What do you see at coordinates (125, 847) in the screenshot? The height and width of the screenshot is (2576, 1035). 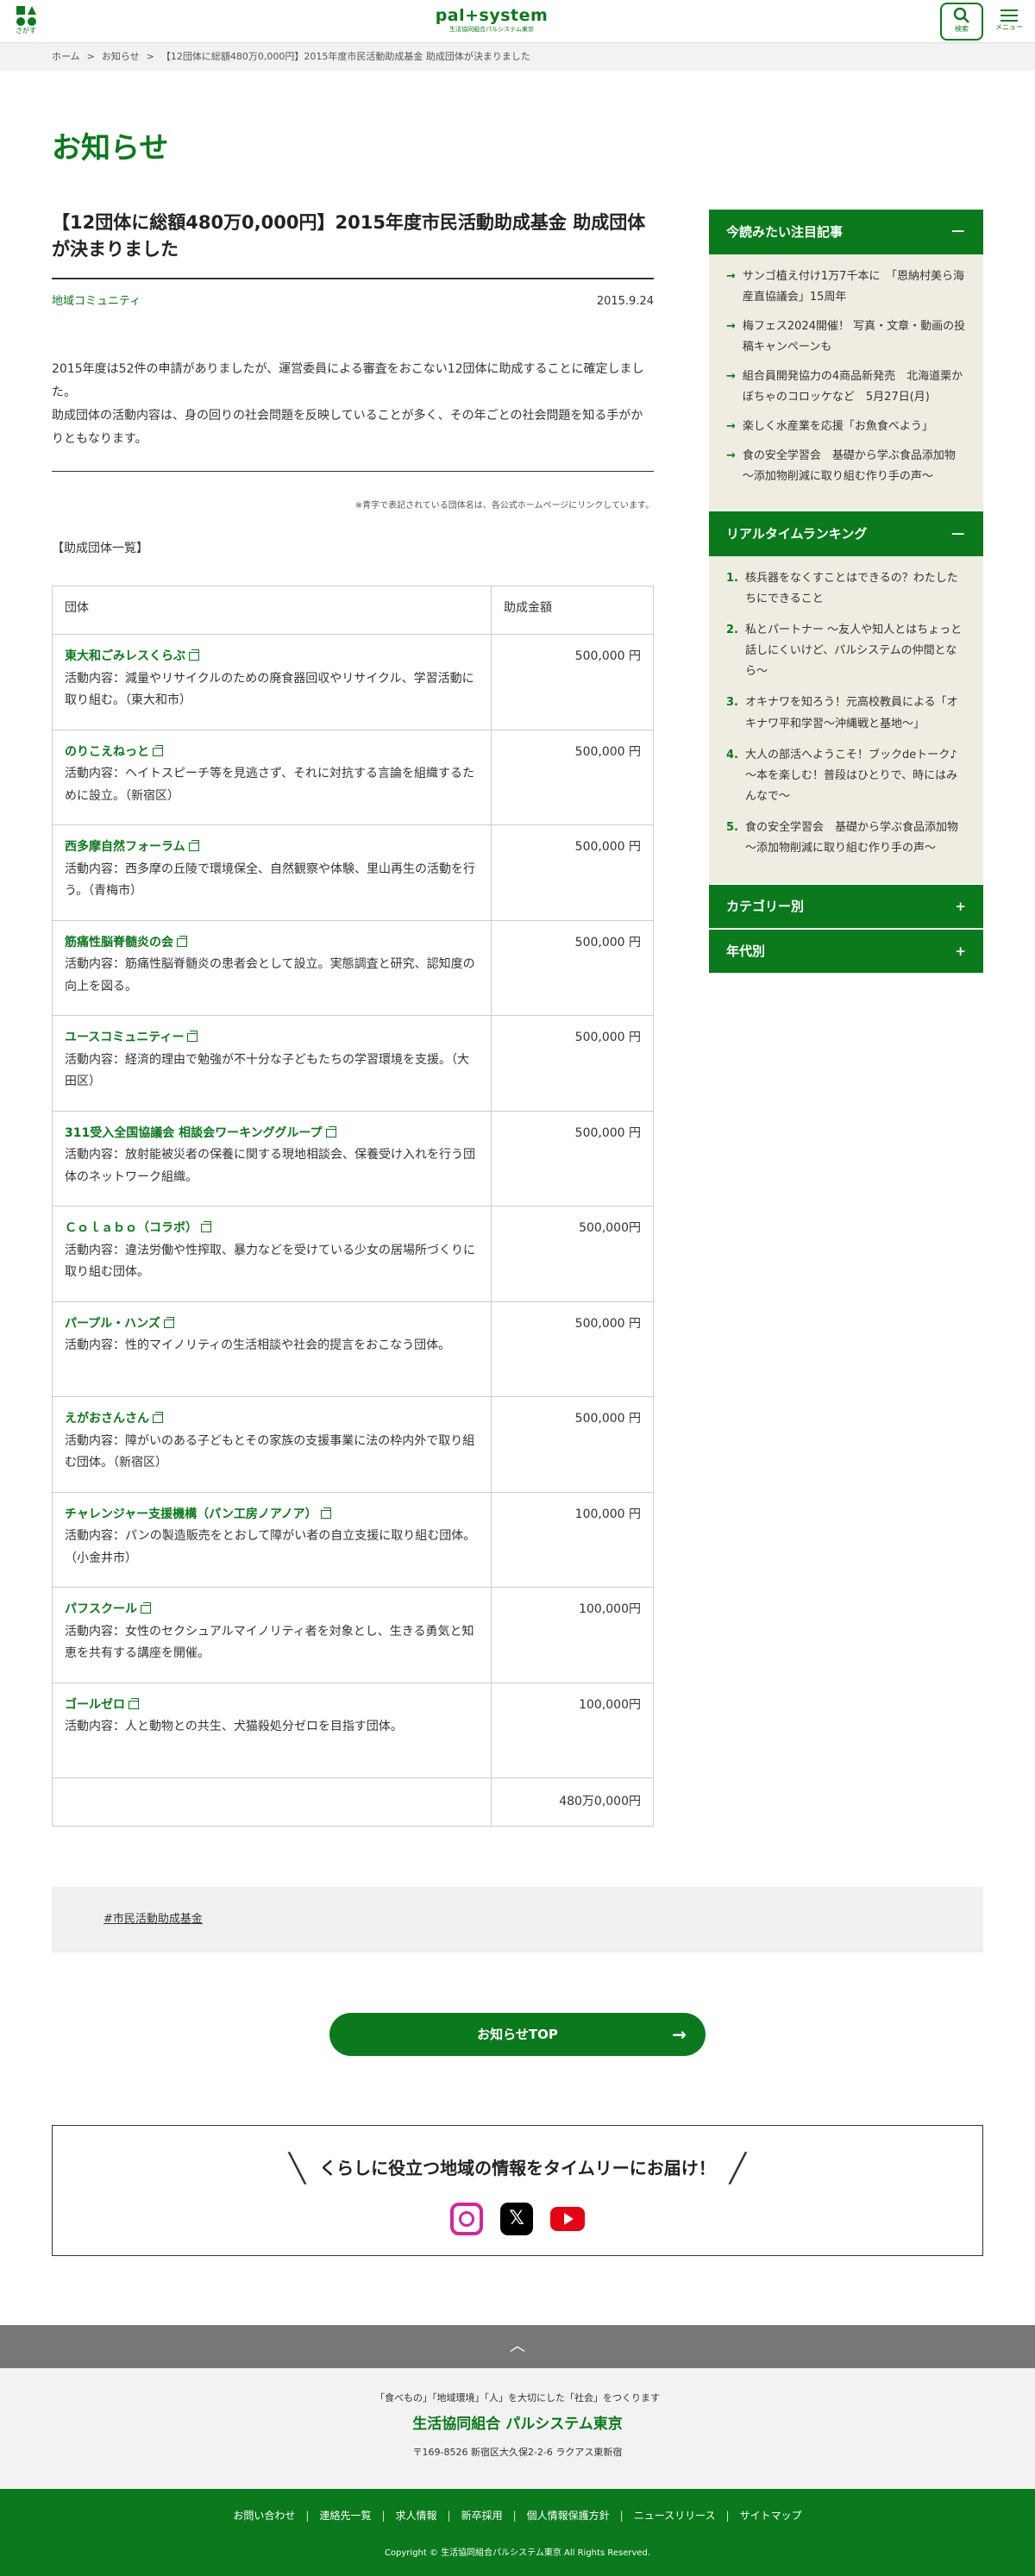 I see `org-name: 西多摩自然フォーラム` at bounding box center [125, 847].